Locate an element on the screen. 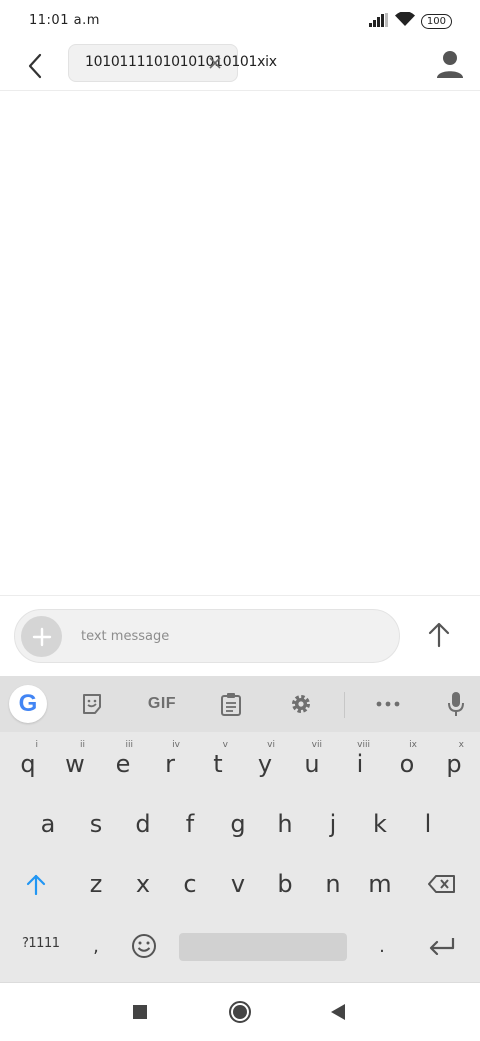 This screenshot has height=1041, width=480. key-q: qi is located at coordinates (28, 764).